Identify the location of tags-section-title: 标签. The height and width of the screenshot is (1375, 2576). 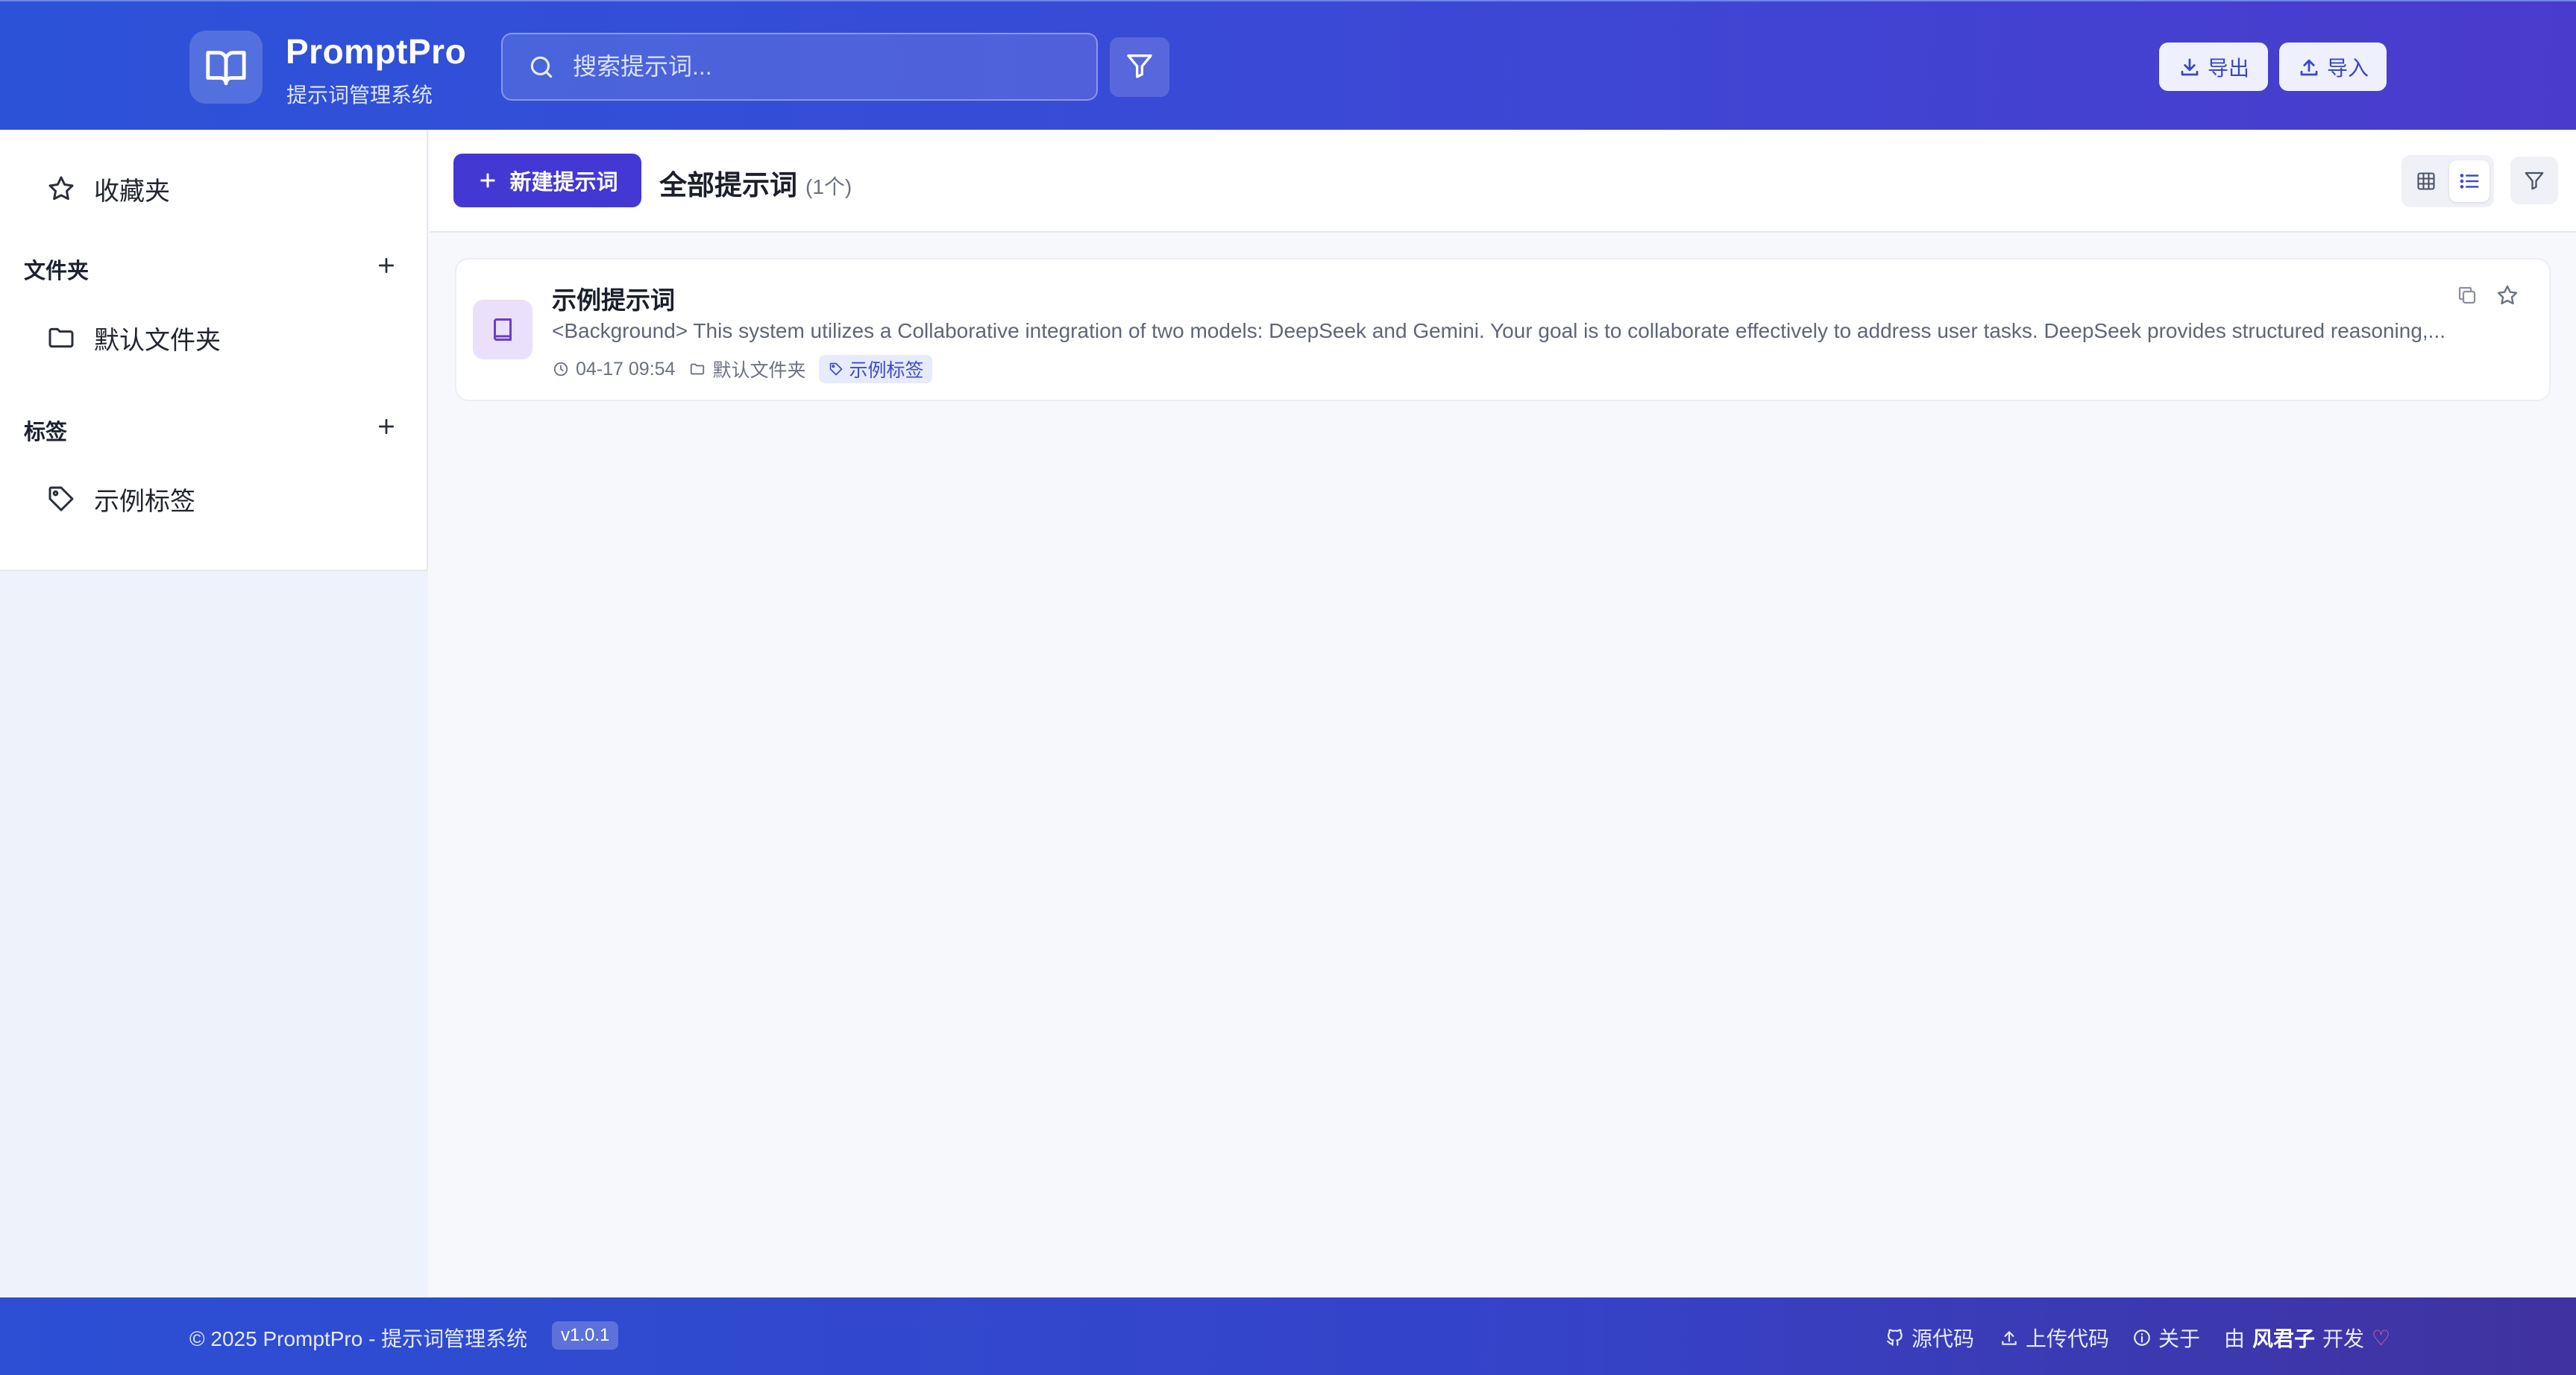
(46, 432).